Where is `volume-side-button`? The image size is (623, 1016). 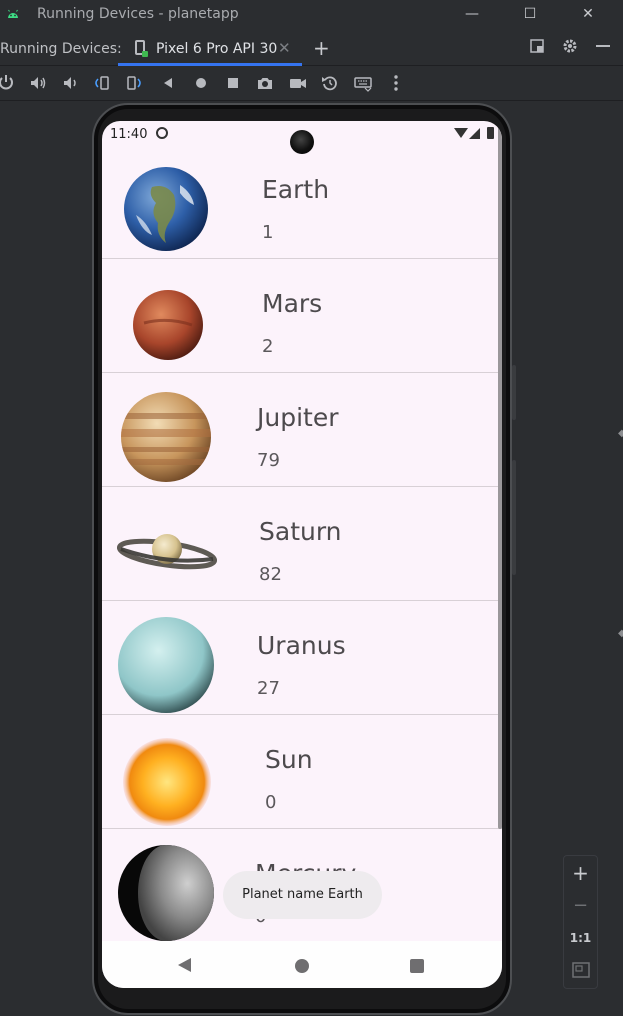
volume-side-button is located at coordinates (514, 517).